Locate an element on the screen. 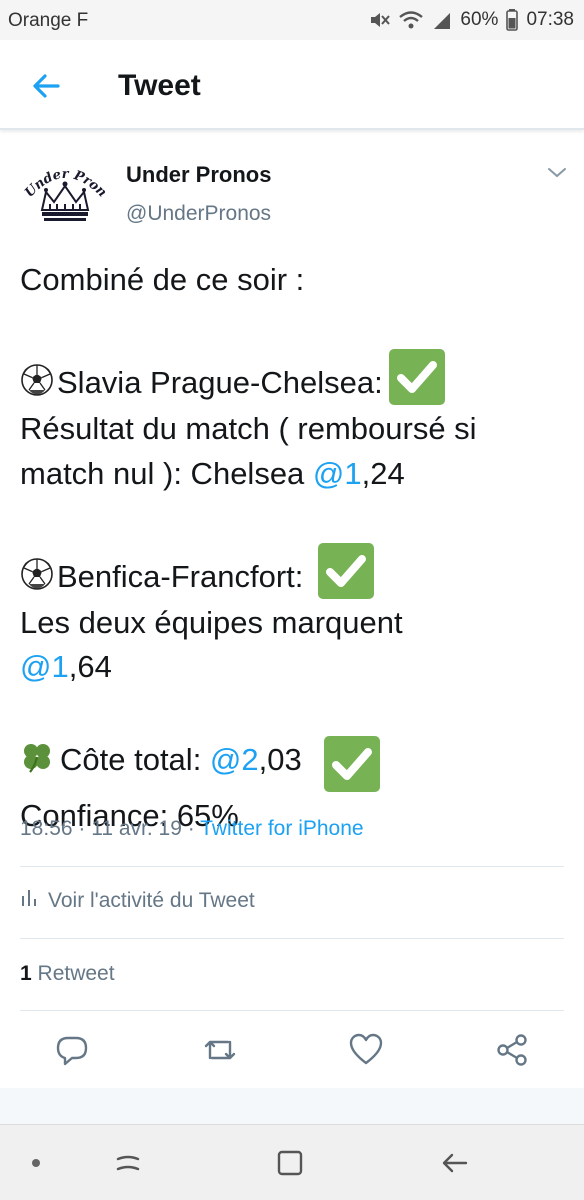 The image size is (584, 1200). tweet-line-text: match nul ): Chelsea is located at coordinates (166, 473).